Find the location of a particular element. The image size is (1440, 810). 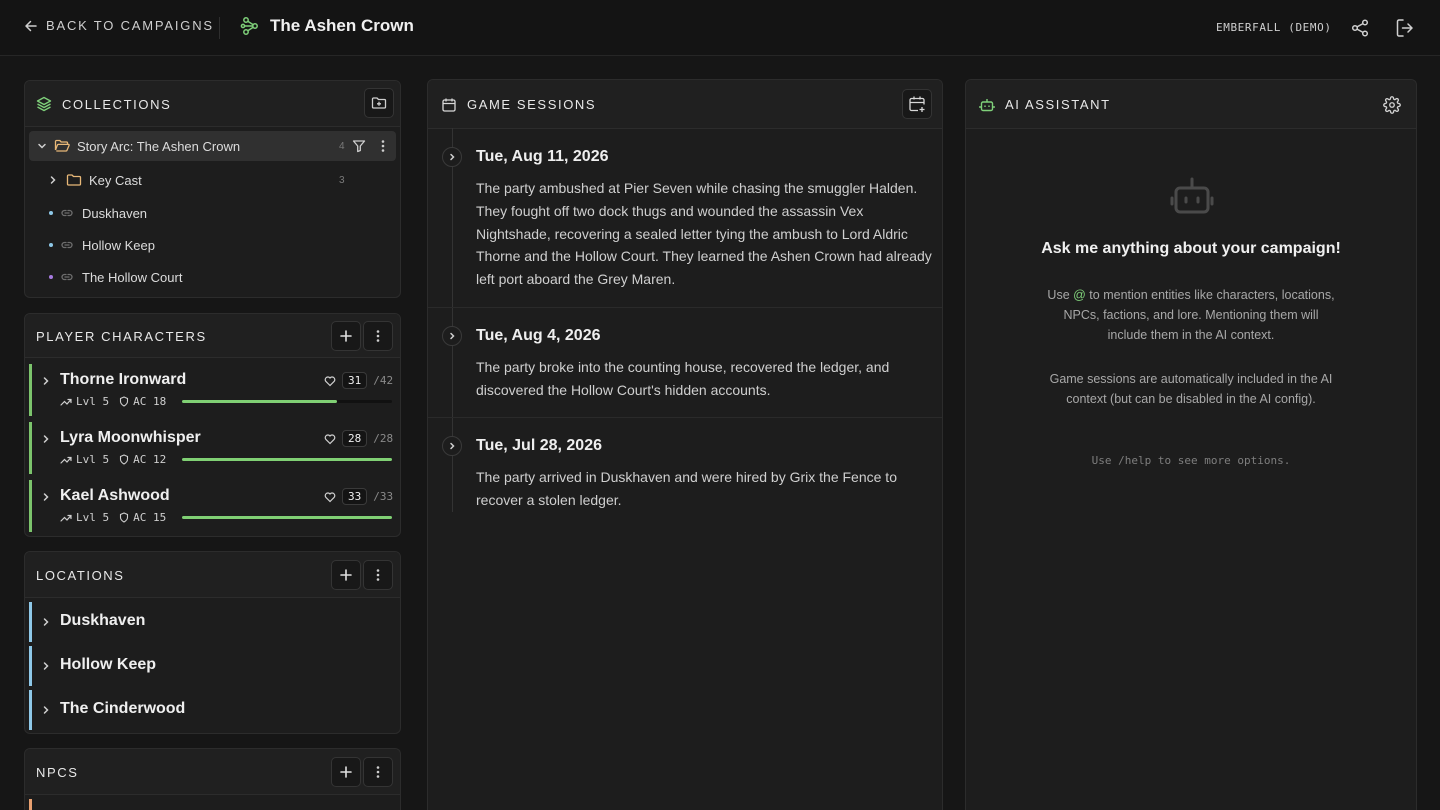

folder-open-icon is located at coordinates (62, 146).